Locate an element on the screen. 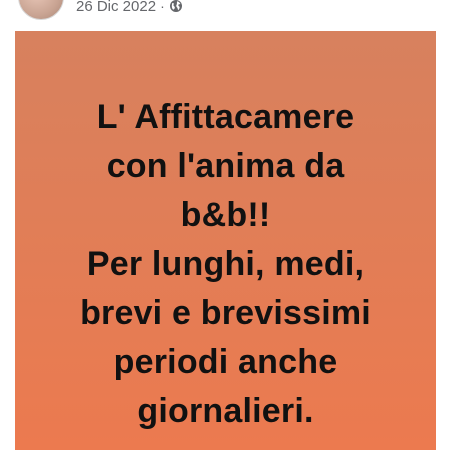 This screenshot has height=450, width=450. post-text-line: Per lunghi, medi, is located at coordinates (225, 264).